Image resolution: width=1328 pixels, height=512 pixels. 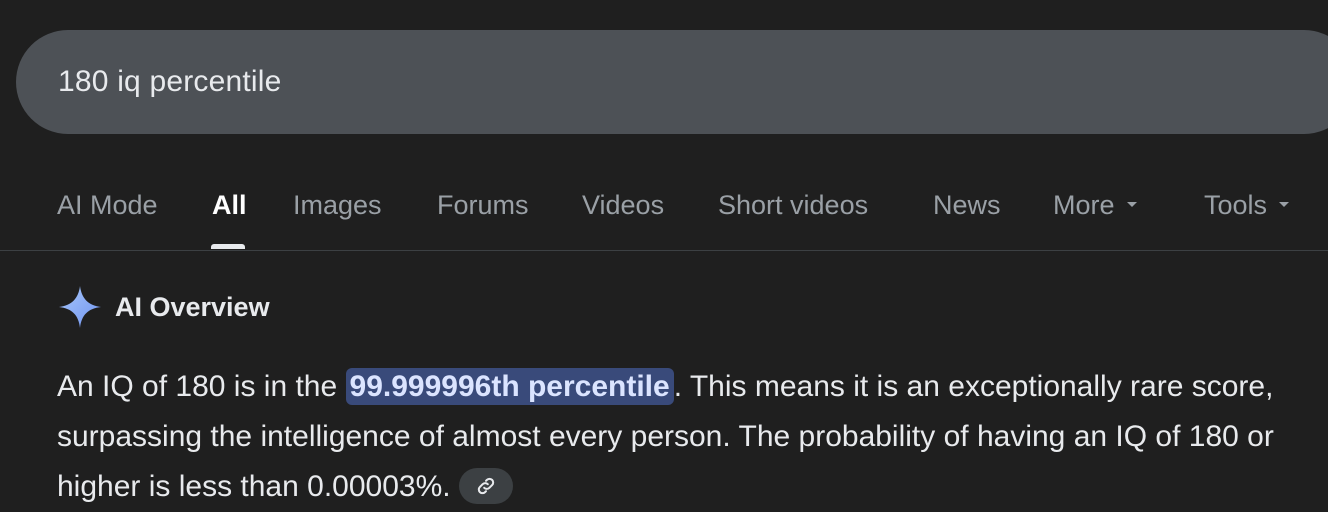 What do you see at coordinates (509, 386) in the screenshot?
I see `highlighted-answer: 99.999996th percentile` at bounding box center [509, 386].